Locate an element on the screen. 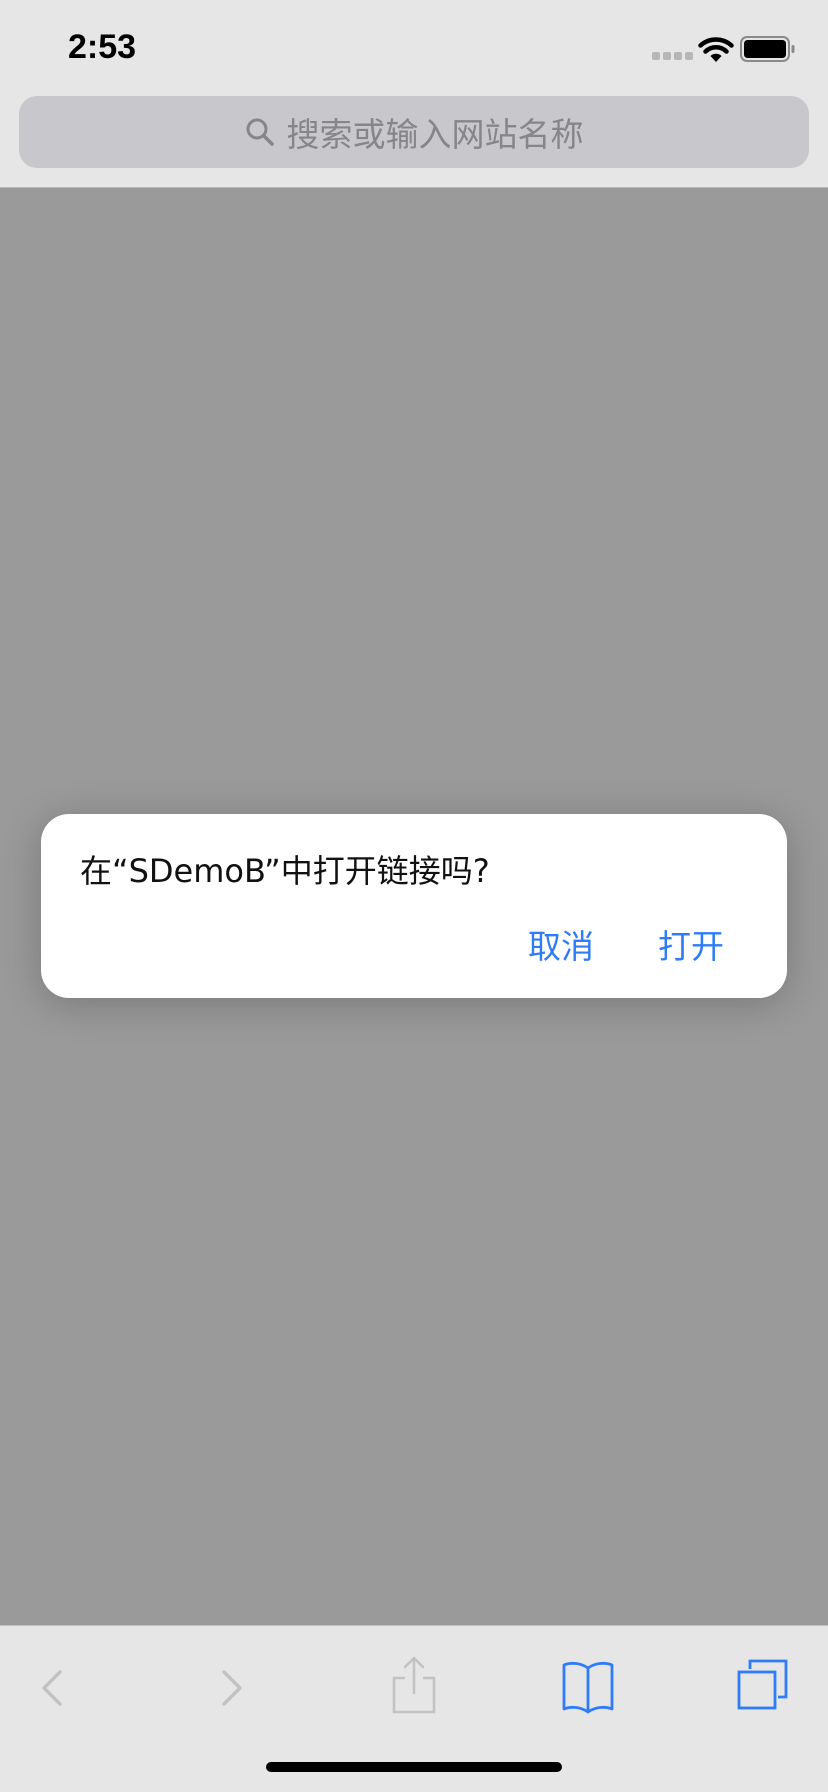 This screenshot has width=828, height=1792. status-bar: 2:53 is located at coordinates (414, 48).